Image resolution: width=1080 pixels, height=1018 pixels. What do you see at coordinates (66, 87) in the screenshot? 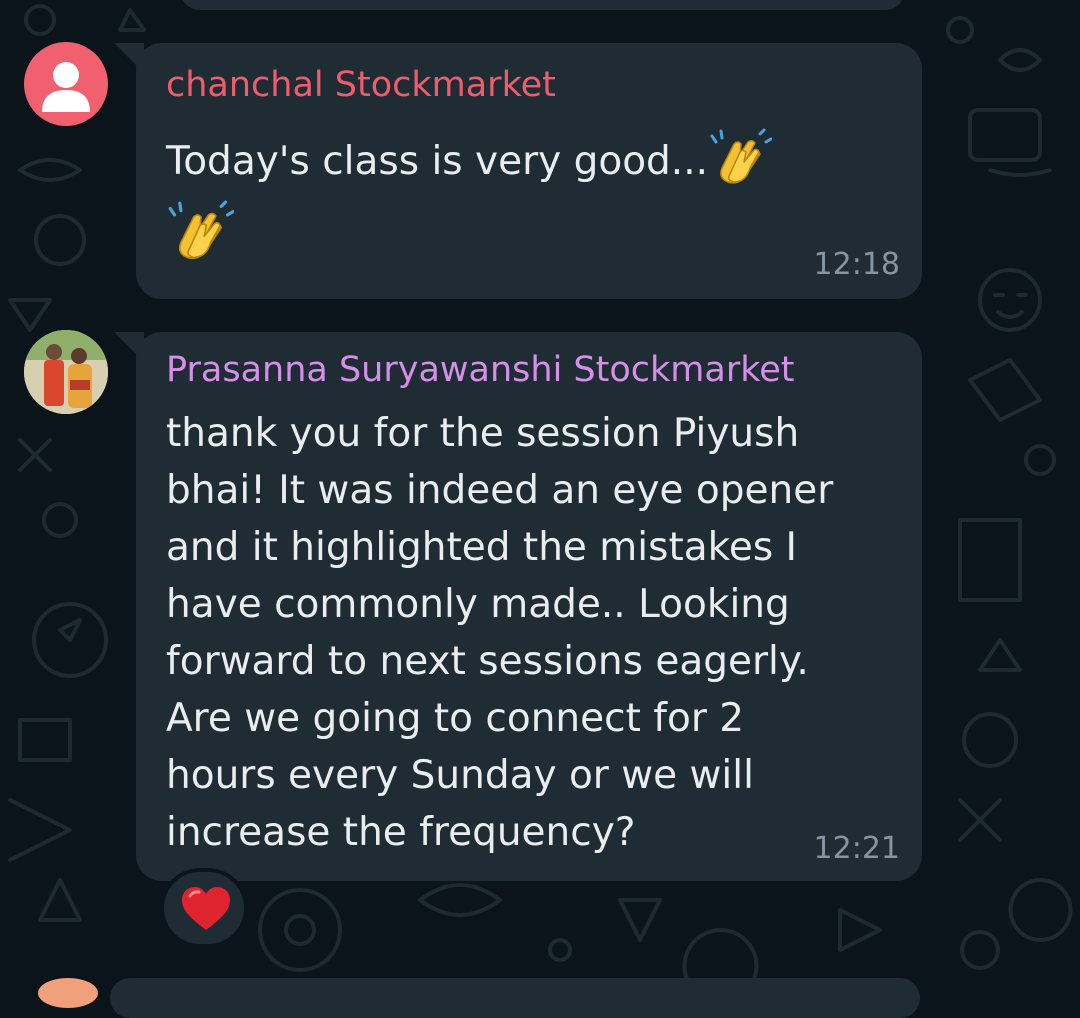
I see `person-icon` at bounding box center [66, 87].